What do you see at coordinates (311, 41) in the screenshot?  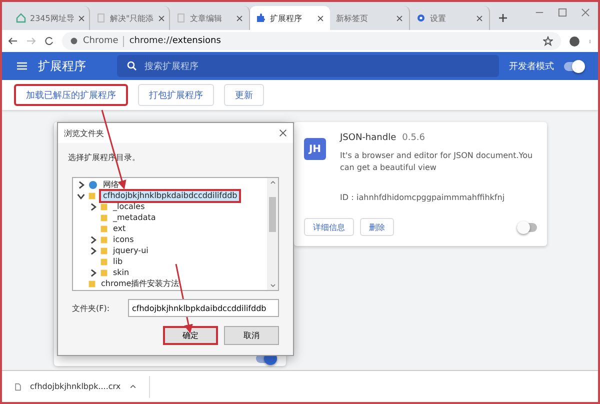 I see `address-bar: Chrome chrome://extensions` at bounding box center [311, 41].